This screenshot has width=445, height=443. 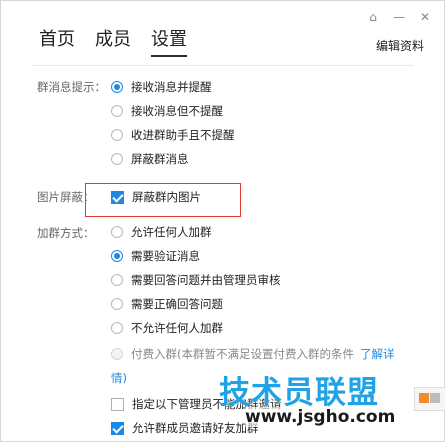 I want to click on join-option-verify: 需要验证消息, so click(x=155, y=256).